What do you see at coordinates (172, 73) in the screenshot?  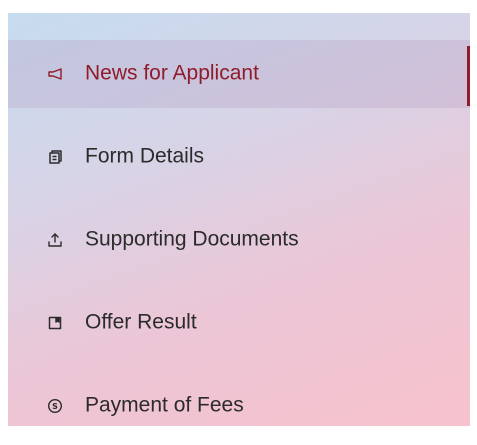 I see `sidebar-item-label: News for Applicant` at bounding box center [172, 73].